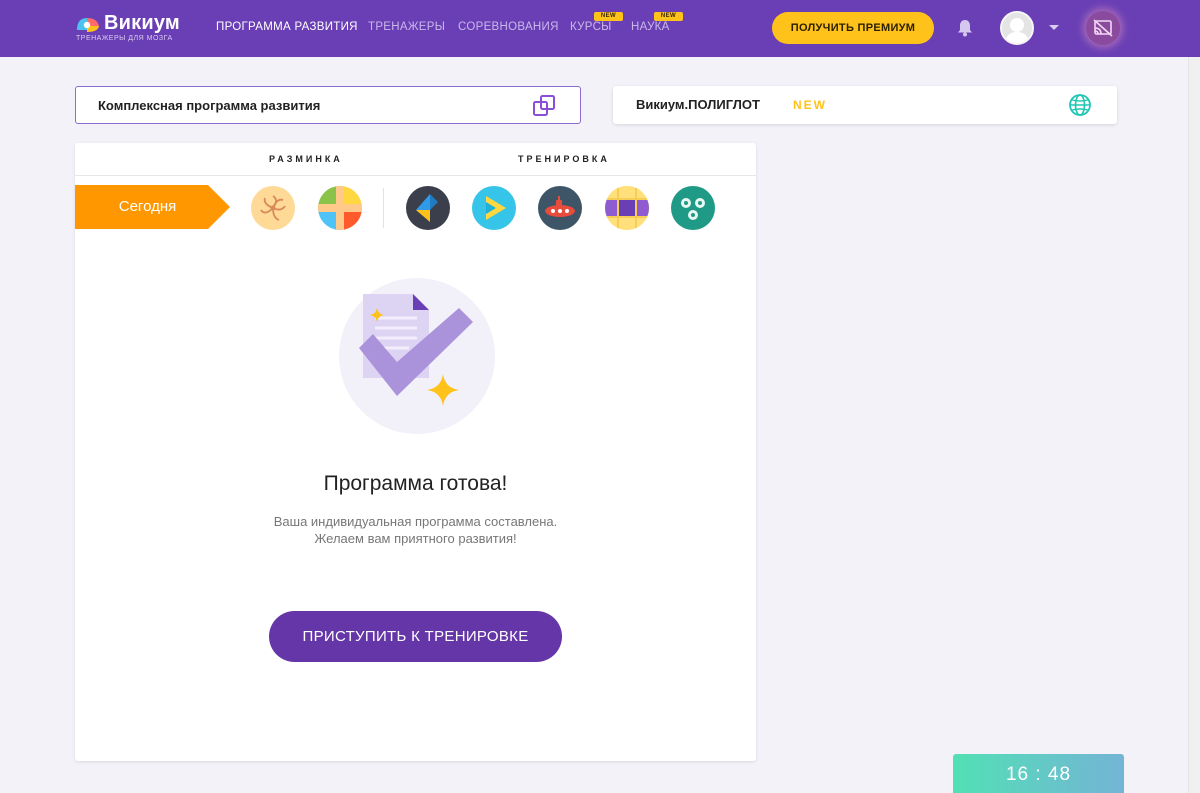 The image size is (1200, 793). I want to click on panel-divider, so click(415, 175).